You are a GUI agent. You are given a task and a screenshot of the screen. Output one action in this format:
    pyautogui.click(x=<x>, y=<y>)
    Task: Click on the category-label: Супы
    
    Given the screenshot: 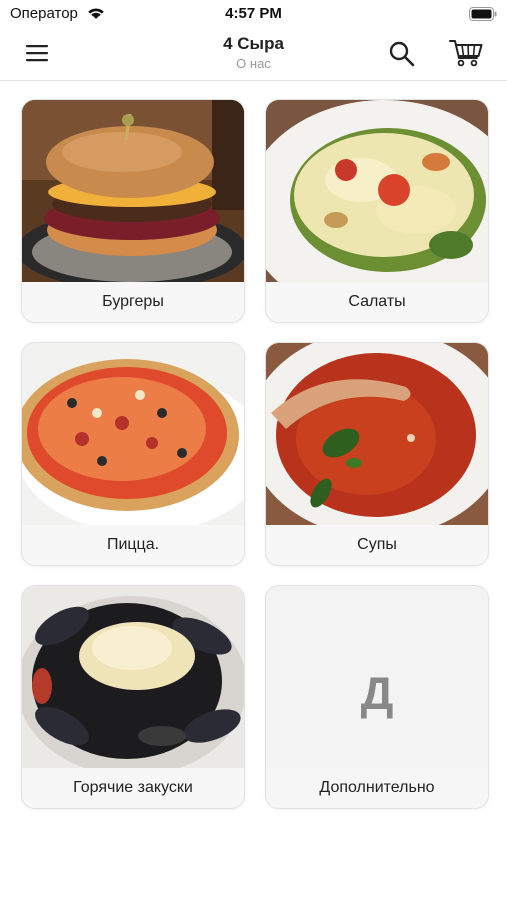 What is the action you would take?
    pyautogui.click(x=377, y=545)
    